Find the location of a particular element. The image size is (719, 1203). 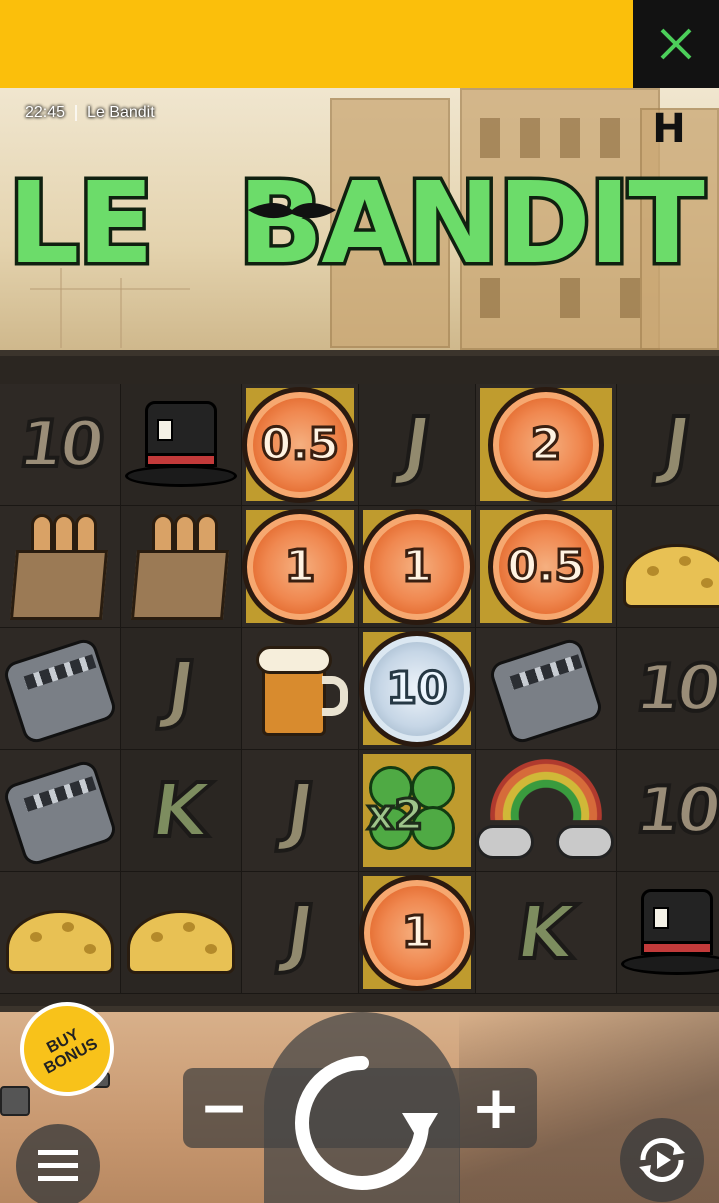

menu-button is located at coordinates (58, 1163).